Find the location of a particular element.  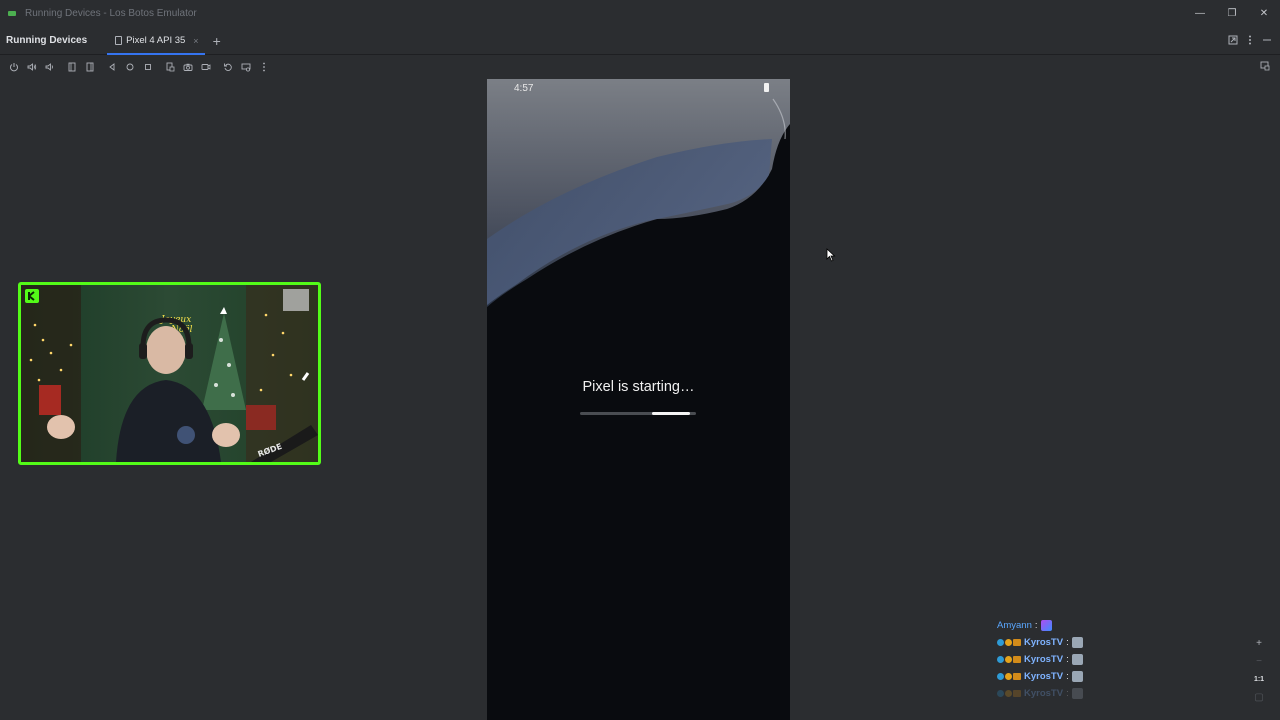

active-tab-indicator is located at coordinates (156, 53).